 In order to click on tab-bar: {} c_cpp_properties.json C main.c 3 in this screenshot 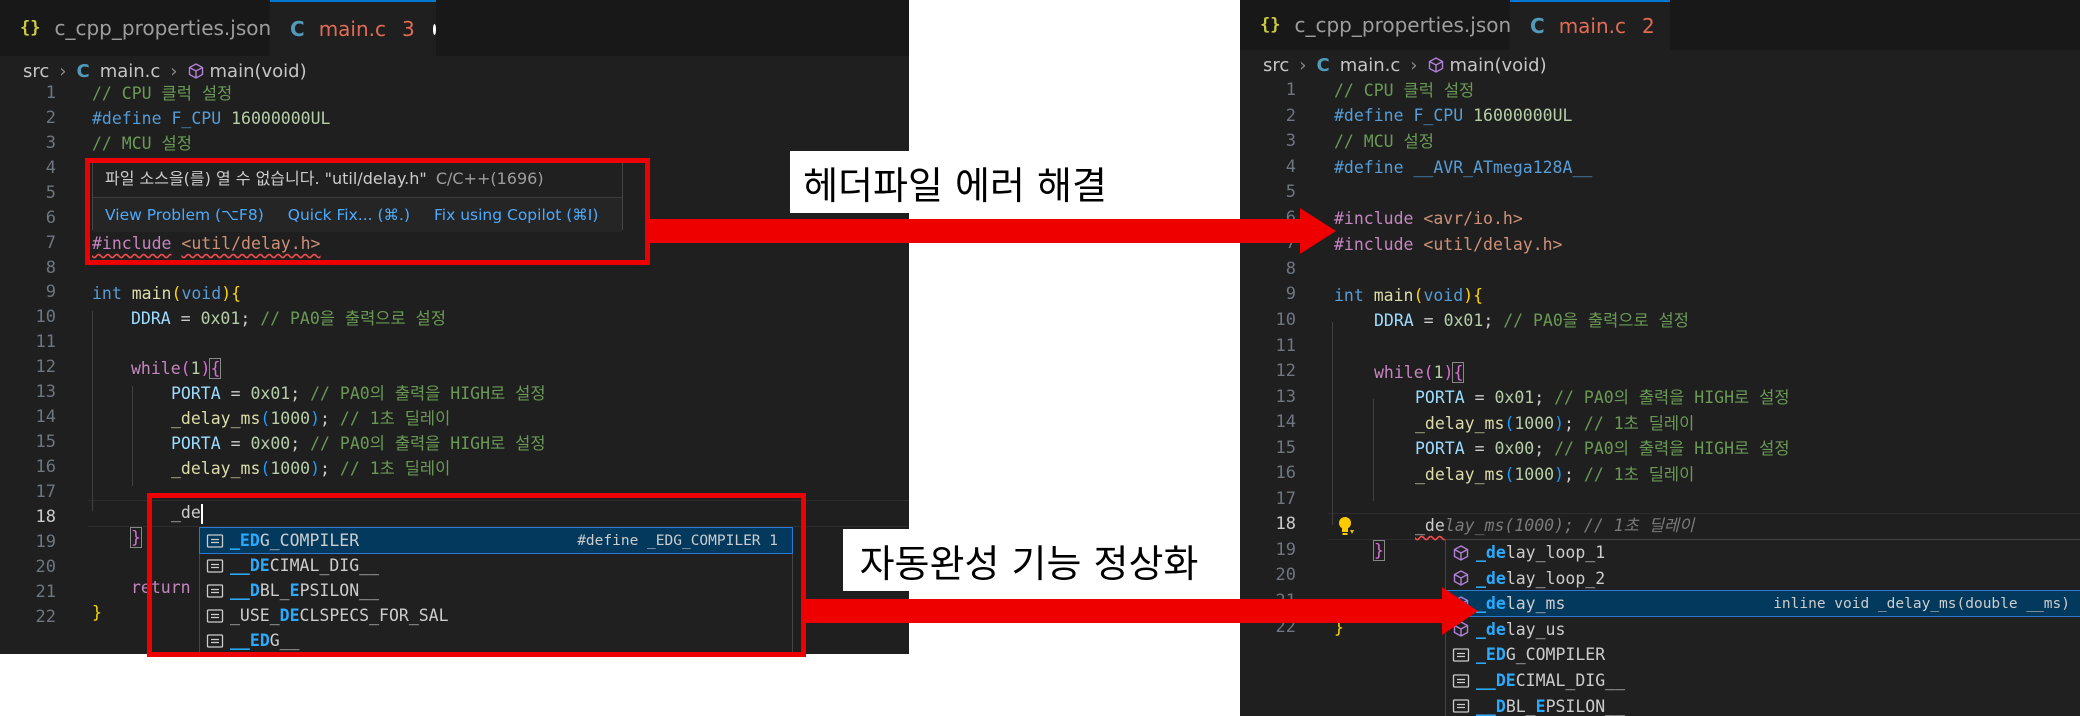, I will do `click(454, 28)`.